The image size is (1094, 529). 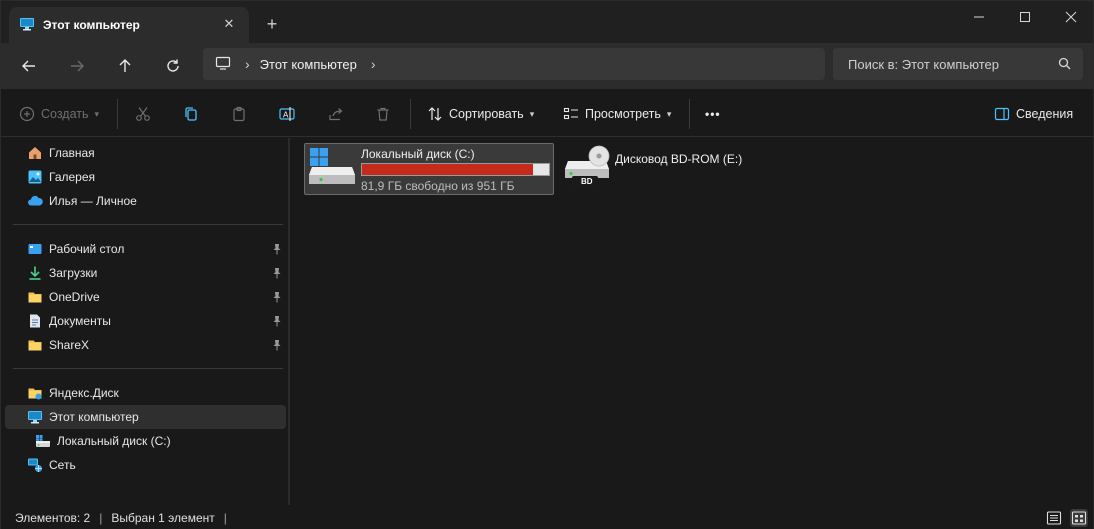 What do you see at coordinates (84, 393) in the screenshot?
I see `sidebar-item-label: Яндекс.Диск` at bounding box center [84, 393].